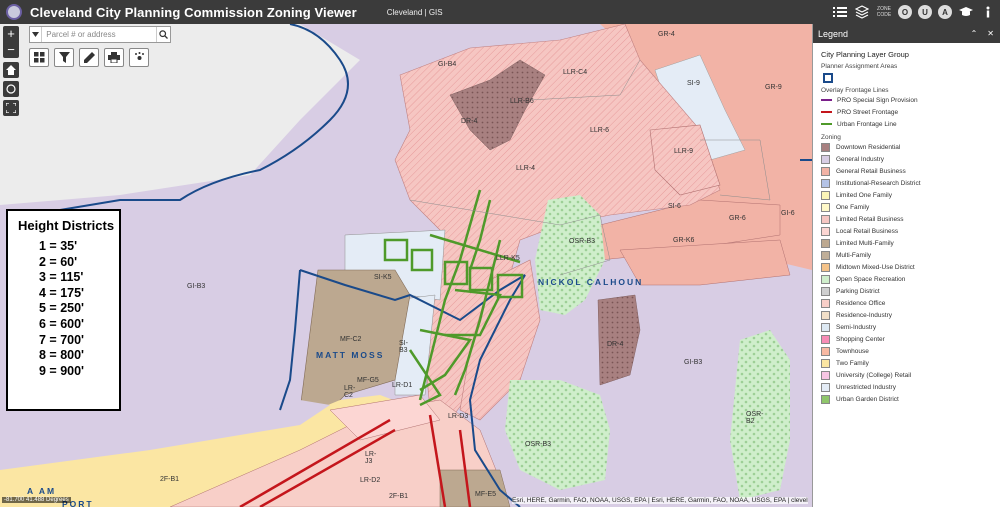  I want to click on legend-item-label: Semi-Industry, so click(856, 327).